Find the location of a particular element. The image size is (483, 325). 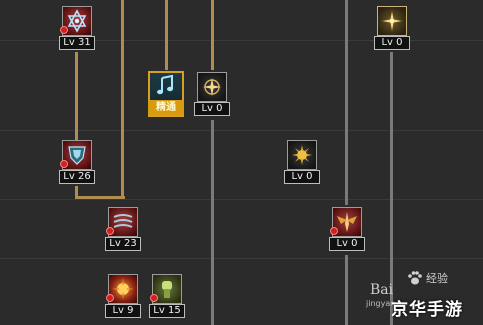

skill-level: Lv 15 is located at coordinates (167, 311).